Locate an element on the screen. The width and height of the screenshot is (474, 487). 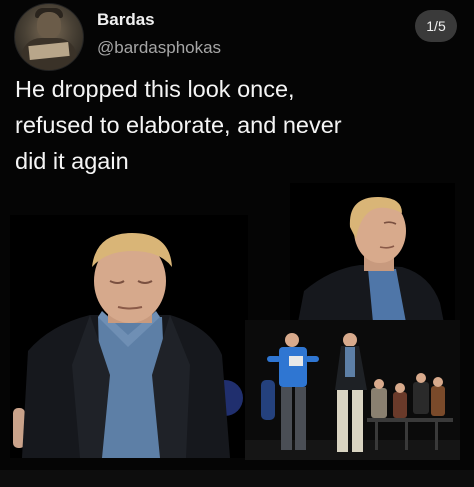
photo-stage-scene is located at coordinates (352, 390).